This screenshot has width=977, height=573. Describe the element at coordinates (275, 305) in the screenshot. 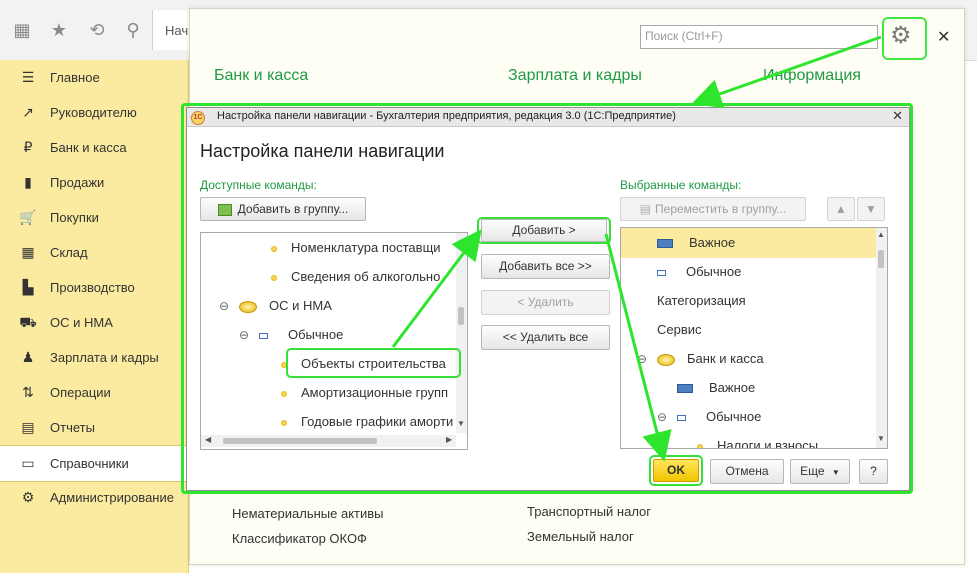

I see `available-command-row: ⊖ ОС и НМА` at that location.